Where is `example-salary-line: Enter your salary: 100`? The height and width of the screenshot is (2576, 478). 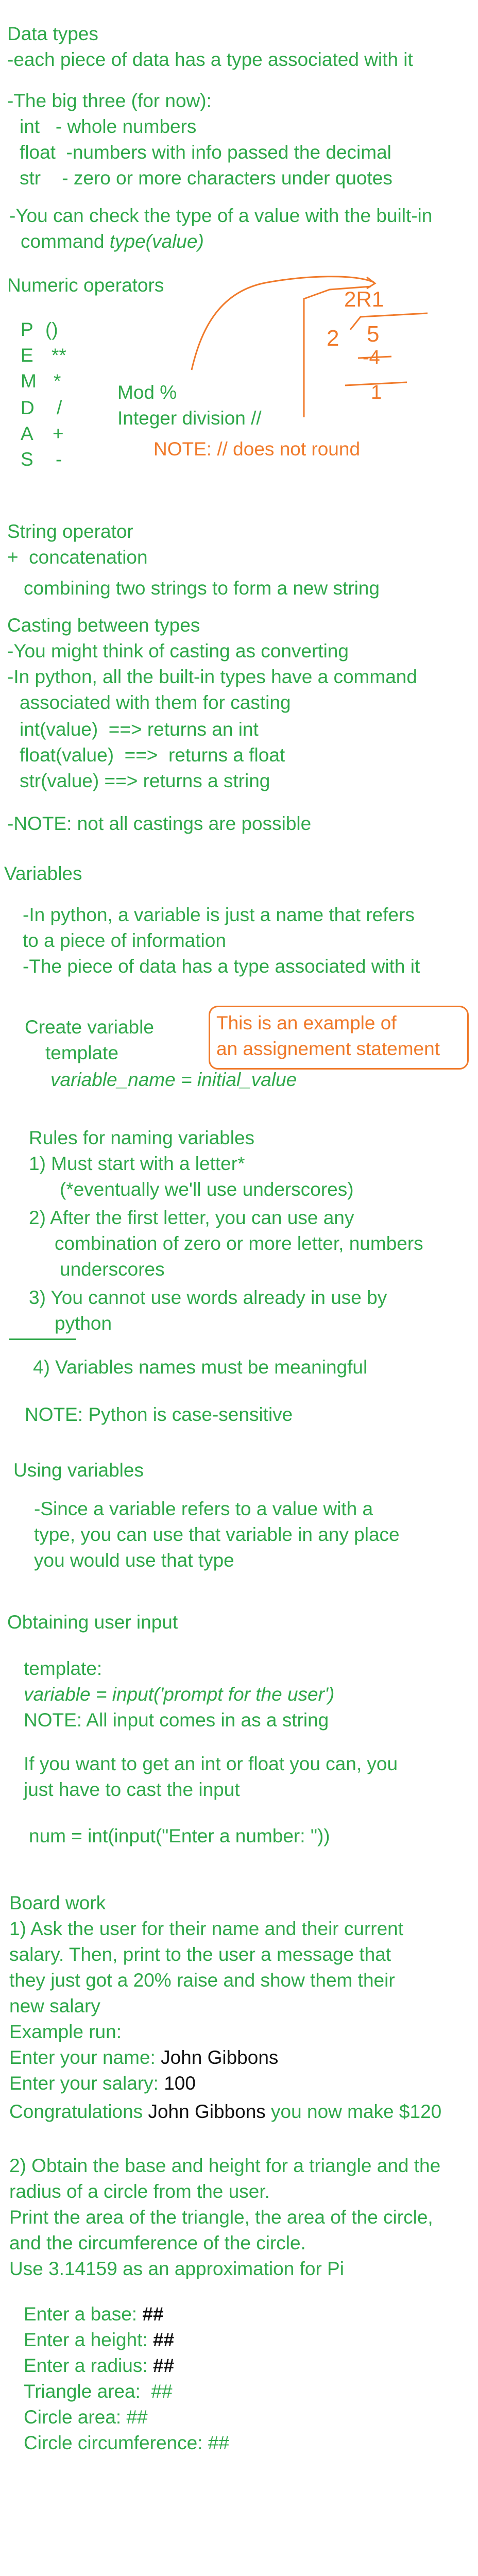
example-salary-line: Enter your salary: 100 is located at coordinates (102, 2083).